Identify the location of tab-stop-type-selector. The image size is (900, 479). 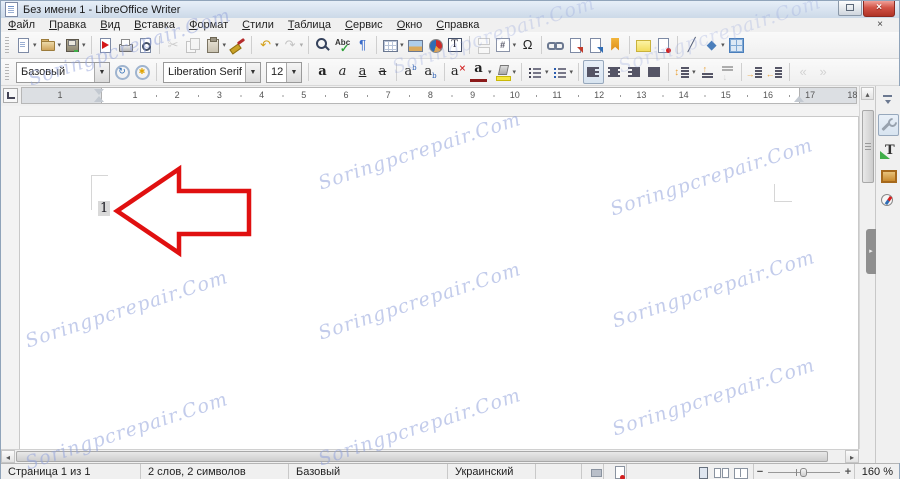
(10, 95).